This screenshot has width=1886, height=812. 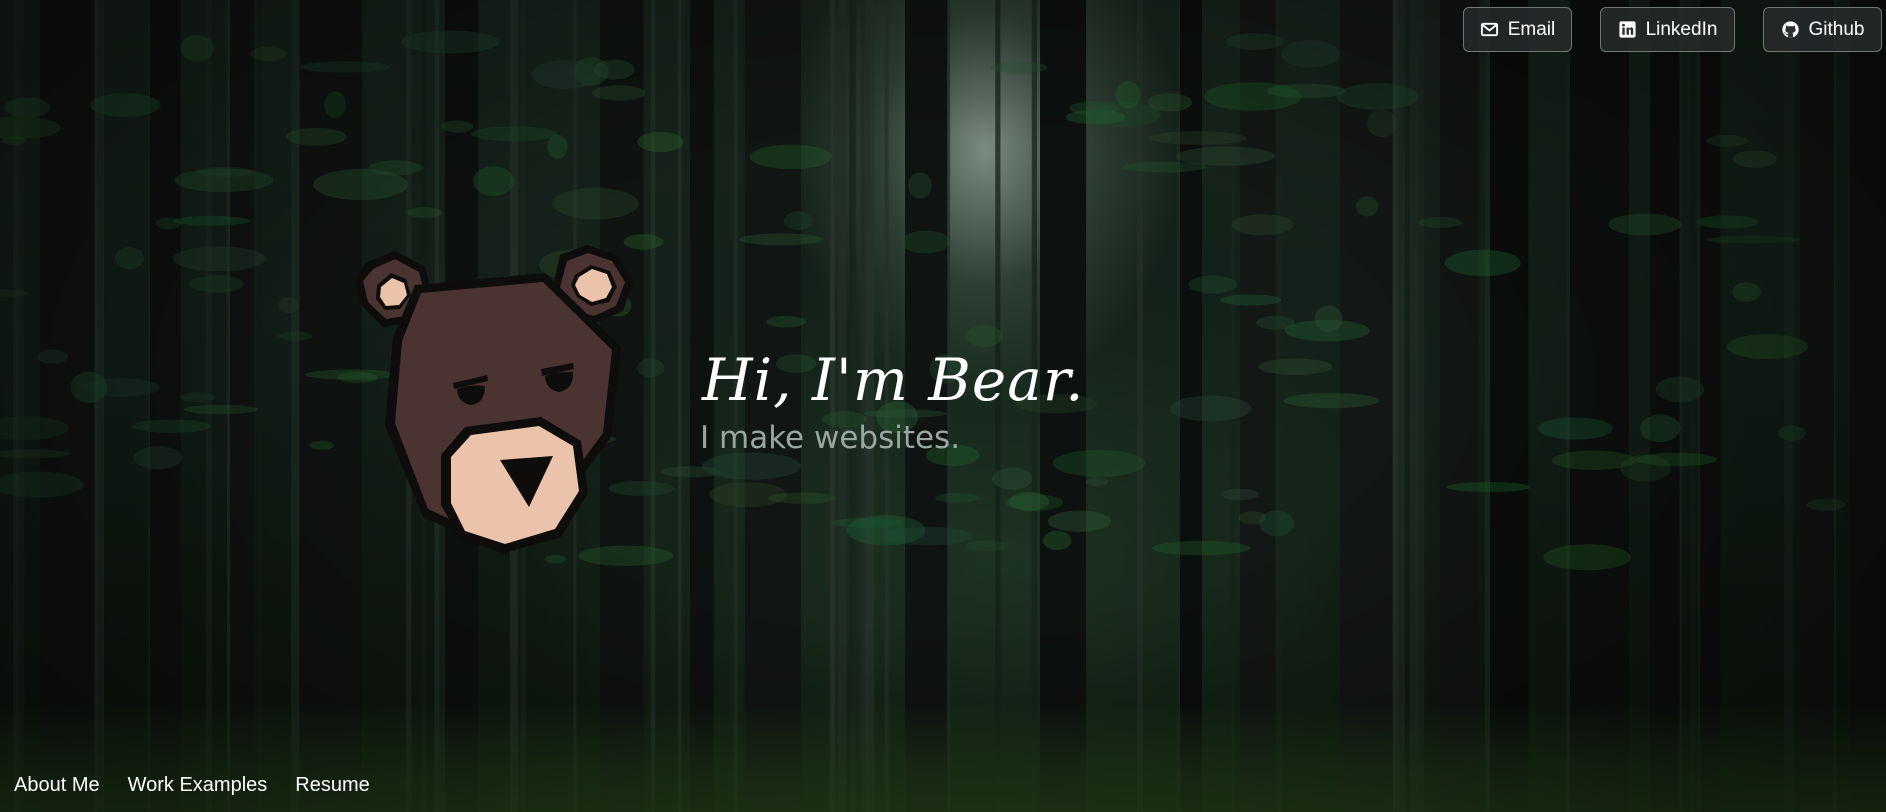 What do you see at coordinates (332, 785) in the screenshot?
I see `nav-resume: Resume` at bounding box center [332, 785].